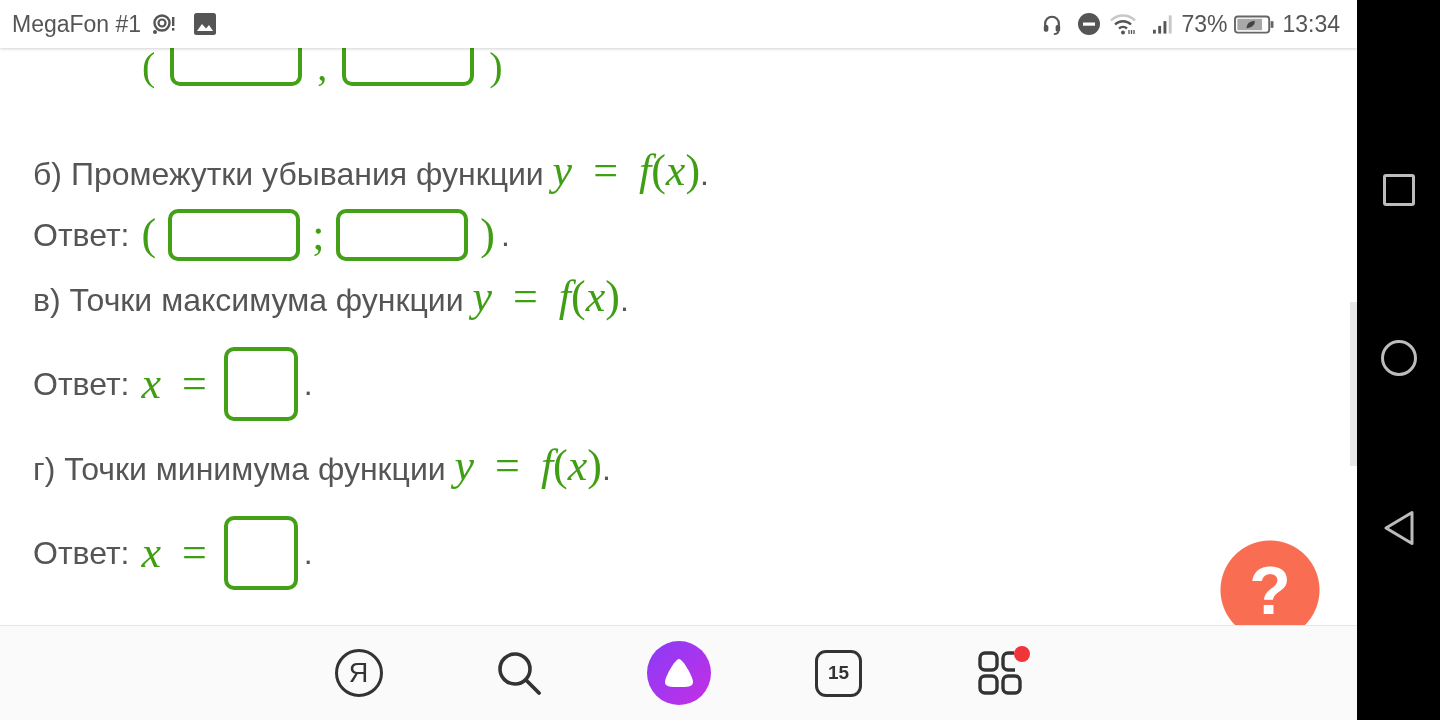 The height and width of the screenshot is (720, 1440). What do you see at coordinates (371, 170) in the screenshot?
I see `question-text: б) Промежутки убывания функции y = f(x).` at bounding box center [371, 170].